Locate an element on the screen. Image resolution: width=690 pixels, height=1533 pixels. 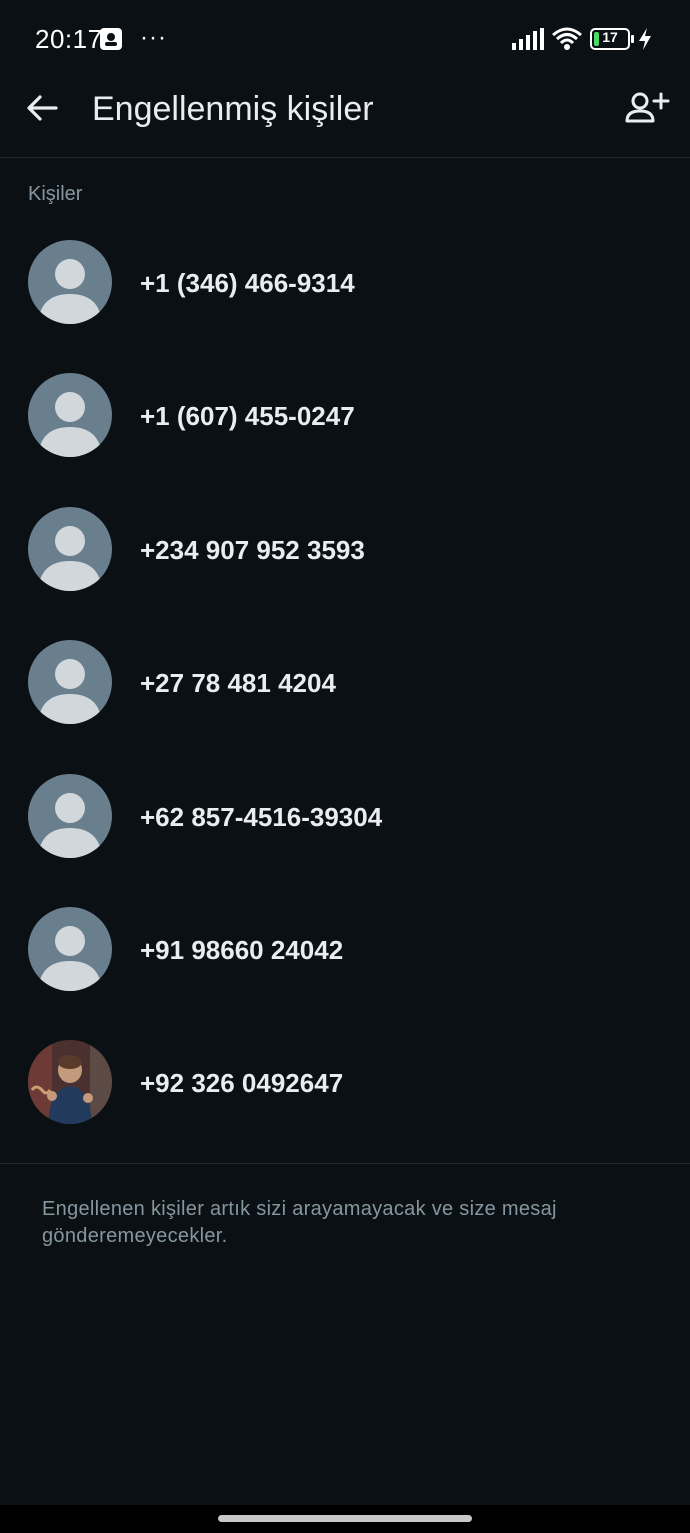
wifi-icon is located at coordinates (567, 39).